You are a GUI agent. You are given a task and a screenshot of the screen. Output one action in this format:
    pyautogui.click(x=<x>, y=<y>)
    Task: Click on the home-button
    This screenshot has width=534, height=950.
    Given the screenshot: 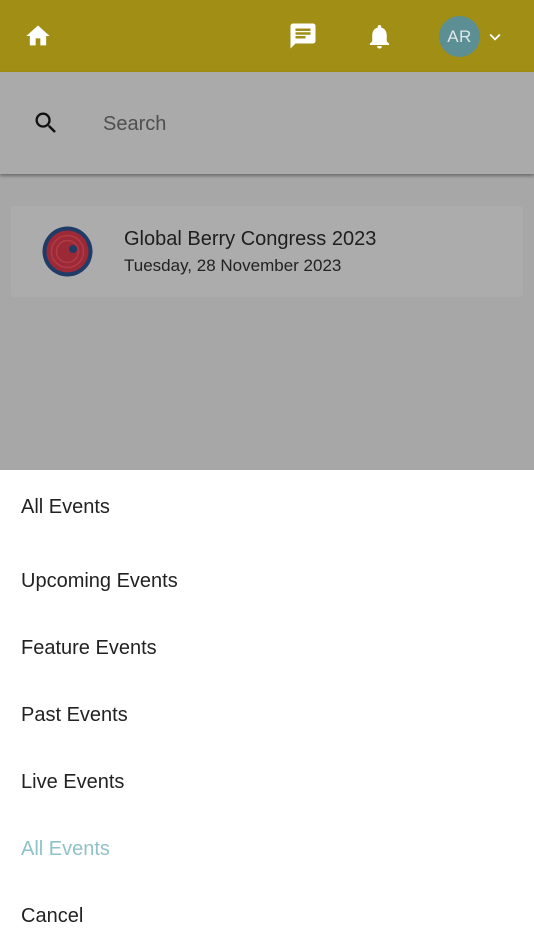 What is the action you would take?
    pyautogui.click(x=38, y=36)
    